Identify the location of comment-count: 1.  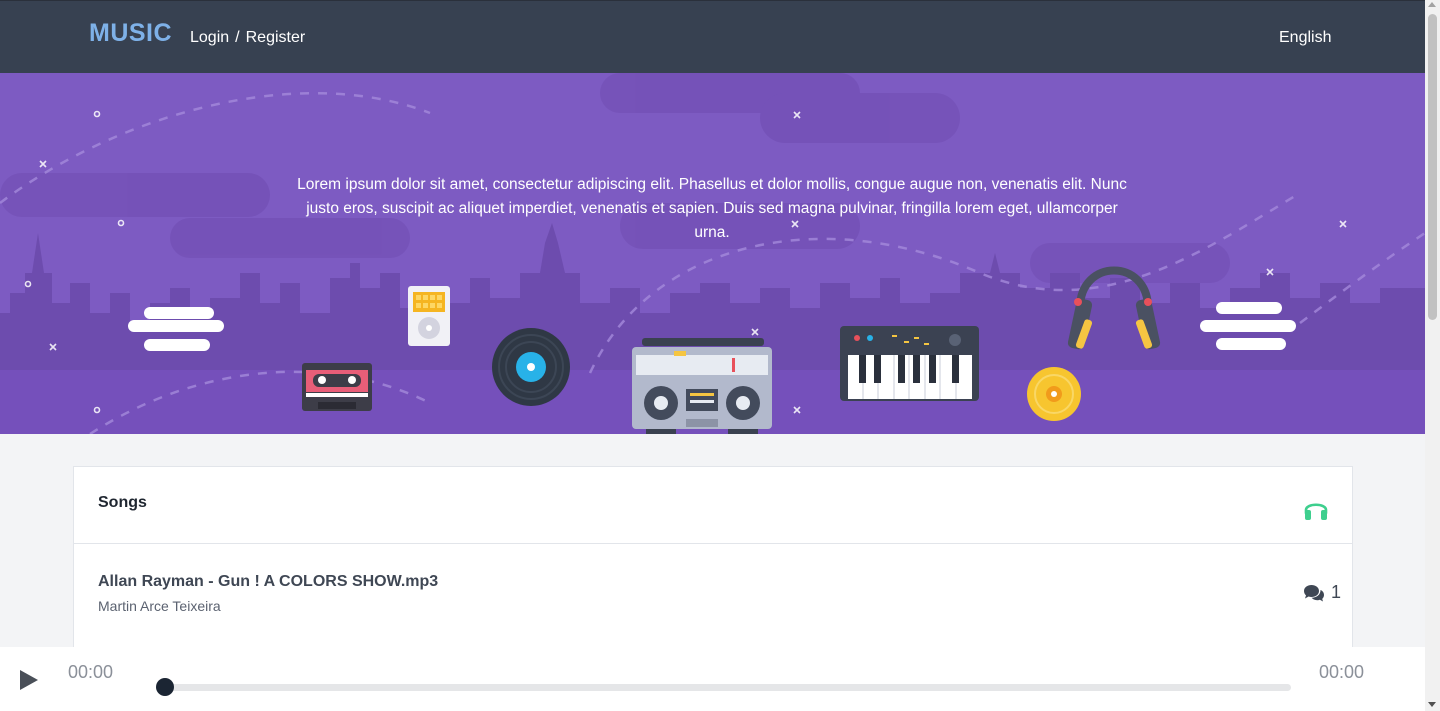
(1322, 592).